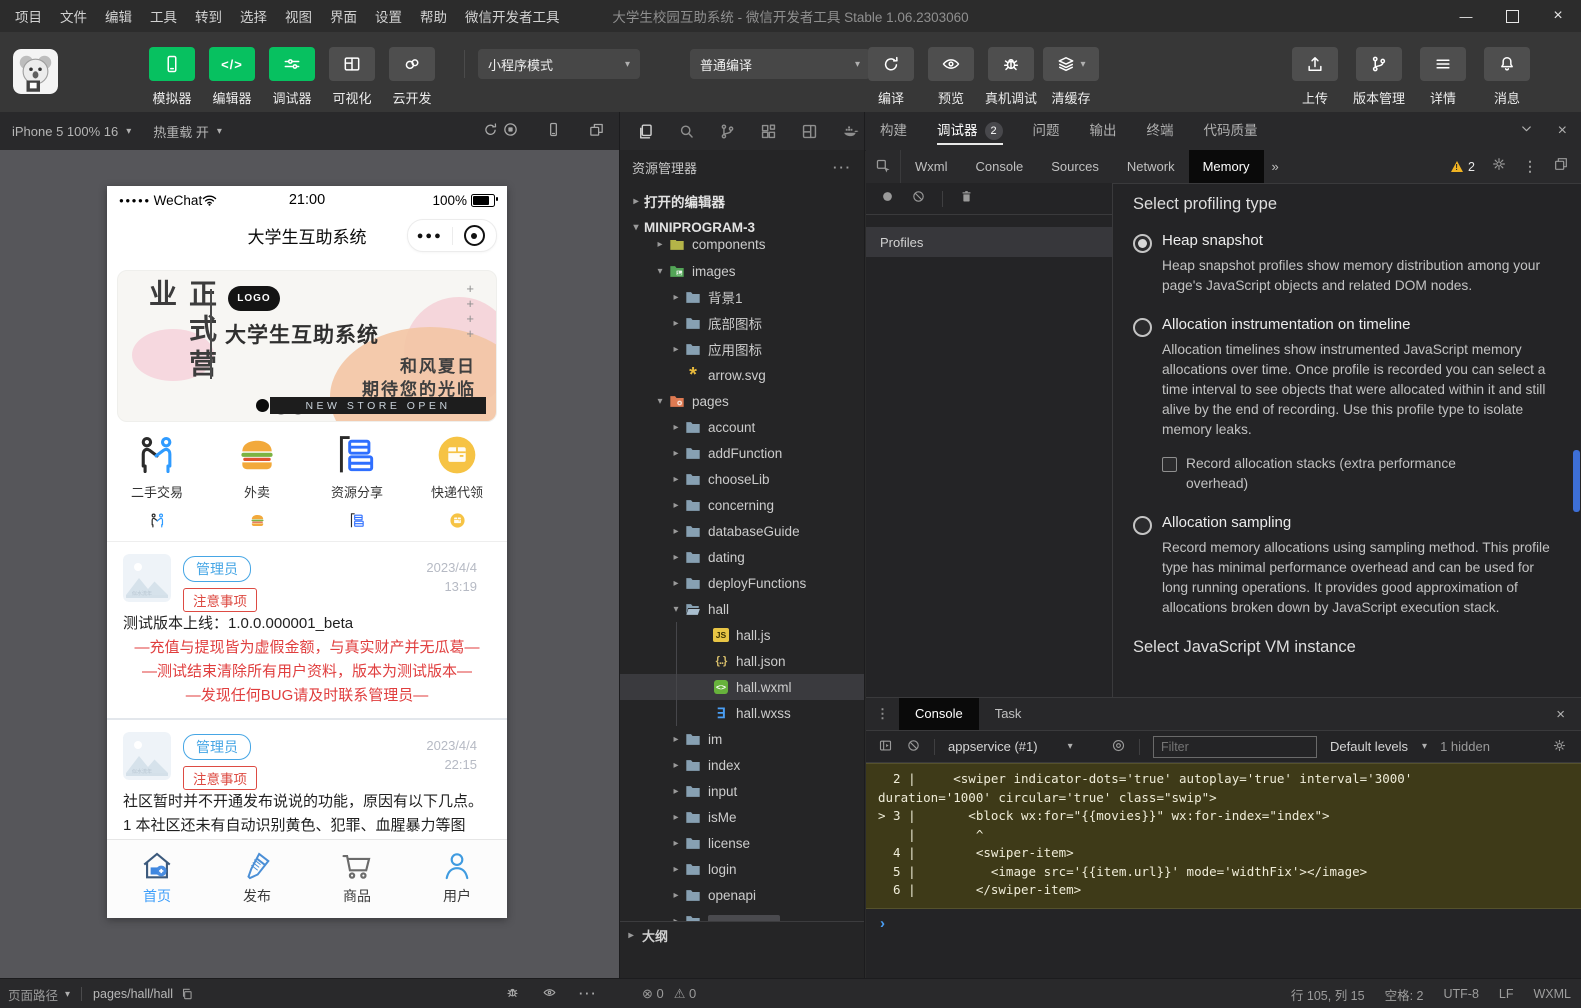 This screenshot has width=1581, height=1008. Describe the element at coordinates (742, 687) in the screenshot. I see `tree-item-hall.wxml: <> hall.wxml` at that location.